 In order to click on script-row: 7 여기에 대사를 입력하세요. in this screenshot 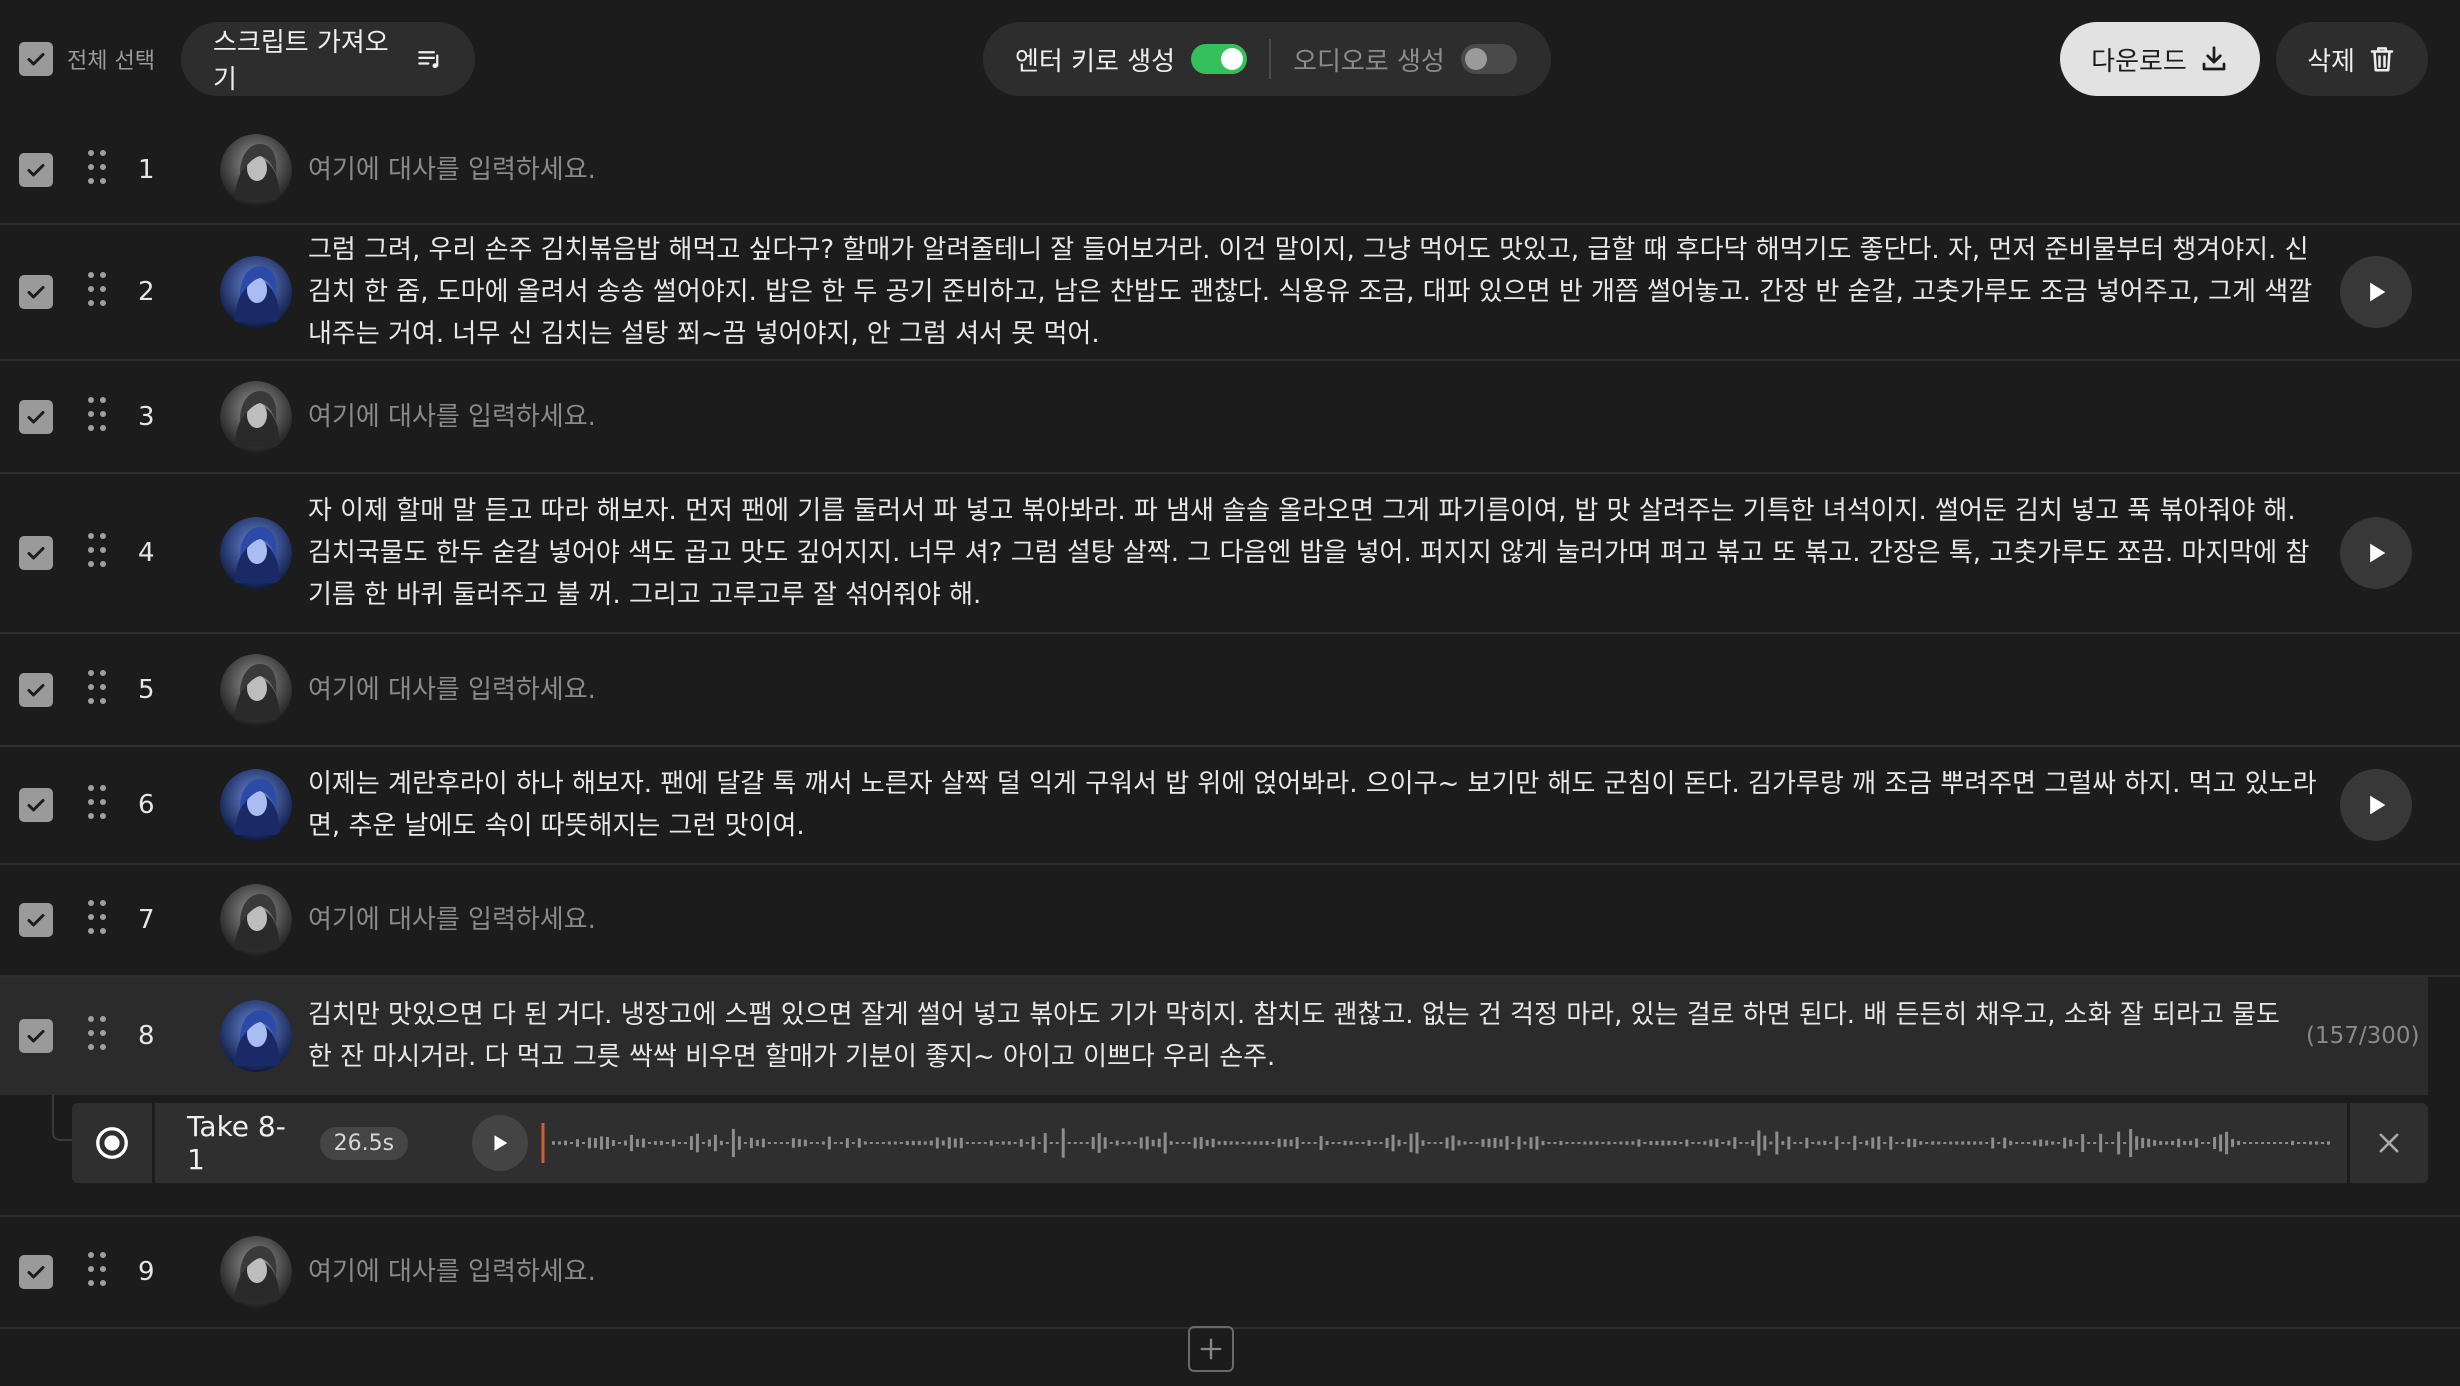, I will do `click(1230, 921)`.